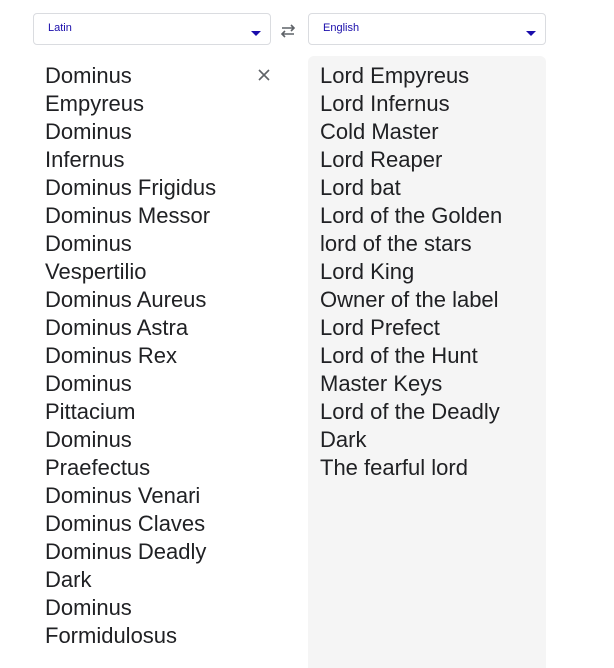 The image size is (614, 668). Describe the element at coordinates (126, 299) in the screenshot. I see `source-text-line: Dominus Aureus` at that location.